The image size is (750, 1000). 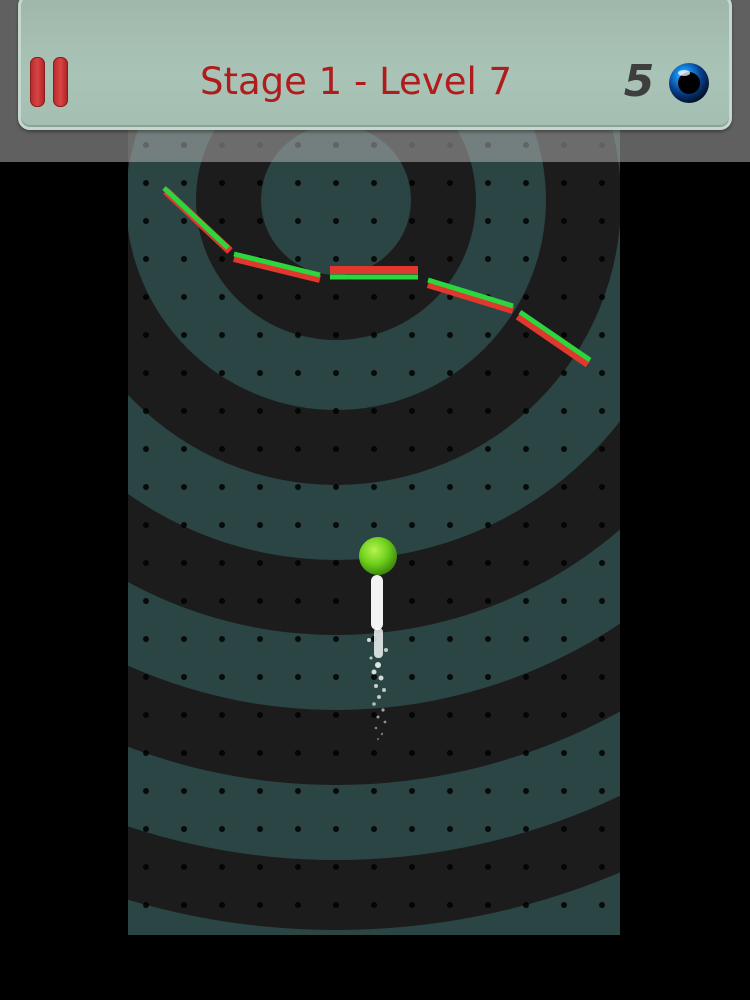 What do you see at coordinates (689, 83) in the screenshot?
I see `blue-ball-icon` at bounding box center [689, 83].